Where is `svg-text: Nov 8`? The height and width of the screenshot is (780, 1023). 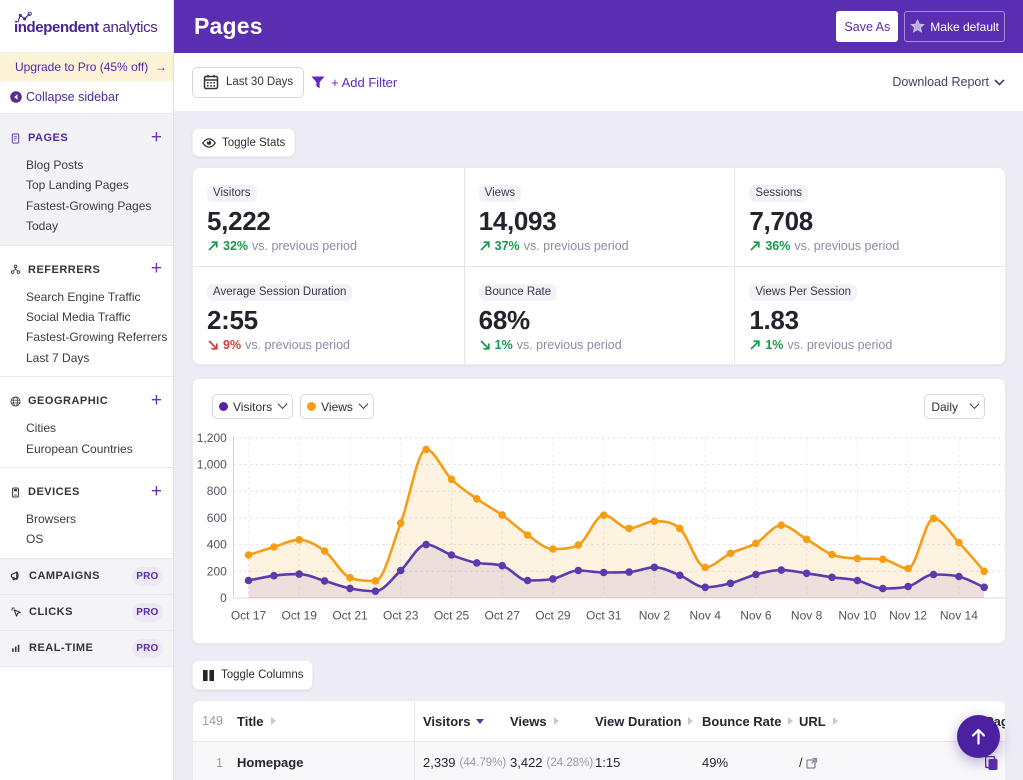 svg-text: Nov 8 is located at coordinates (807, 616).